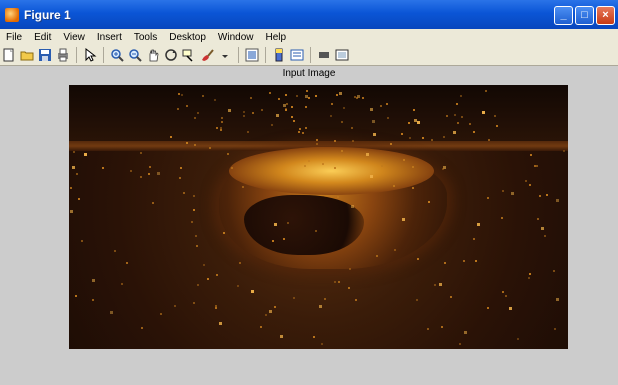  Describe the element at coordinates (189, 55) in the screenshot. I see `data-cursor-icon` at that location.